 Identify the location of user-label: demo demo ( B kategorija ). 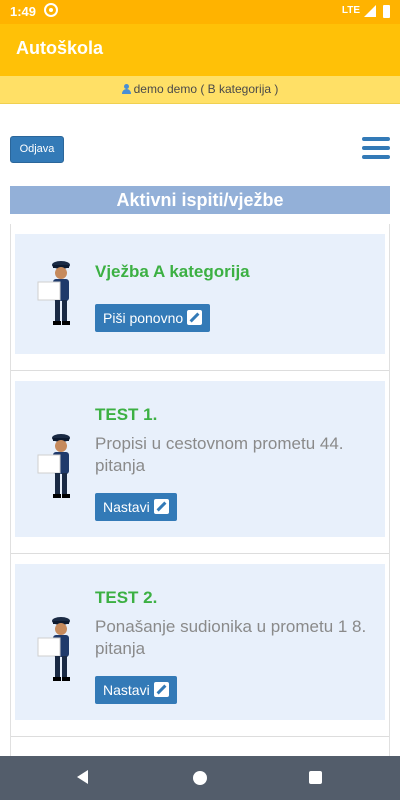
(206, 89).